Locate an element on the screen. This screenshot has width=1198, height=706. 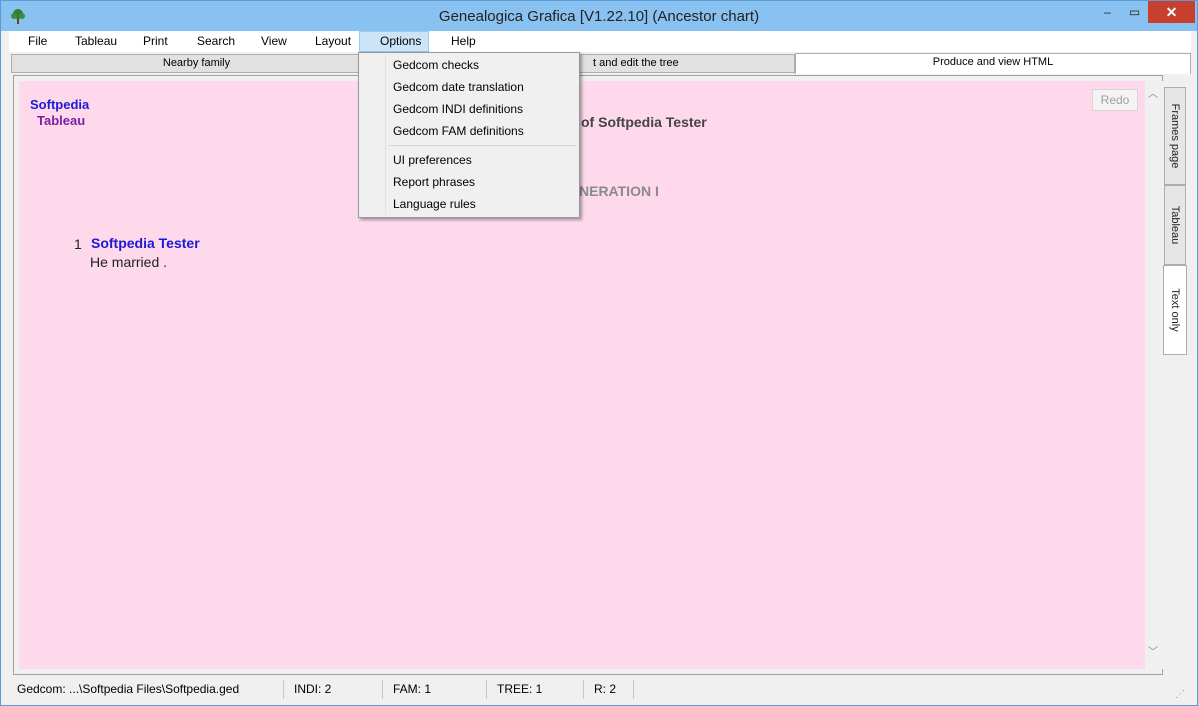
status-tree-count: TREE: 1 is located at coordinates (536, 689).